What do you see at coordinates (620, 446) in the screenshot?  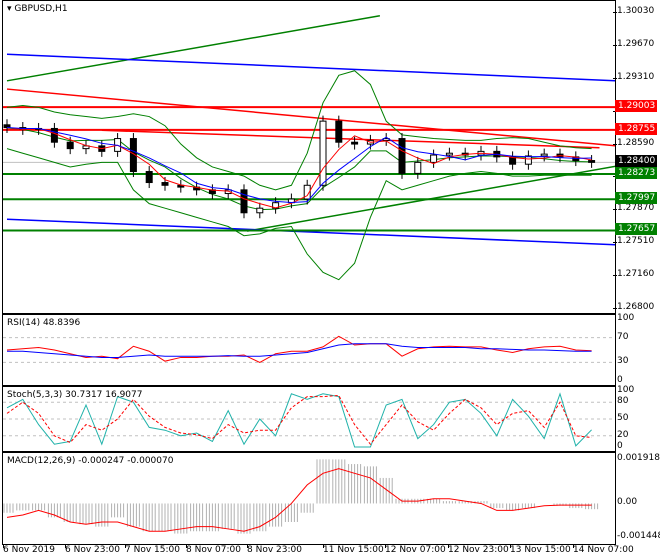 I see `stoch-tick-label: 0` at bounding box center [620, 446].